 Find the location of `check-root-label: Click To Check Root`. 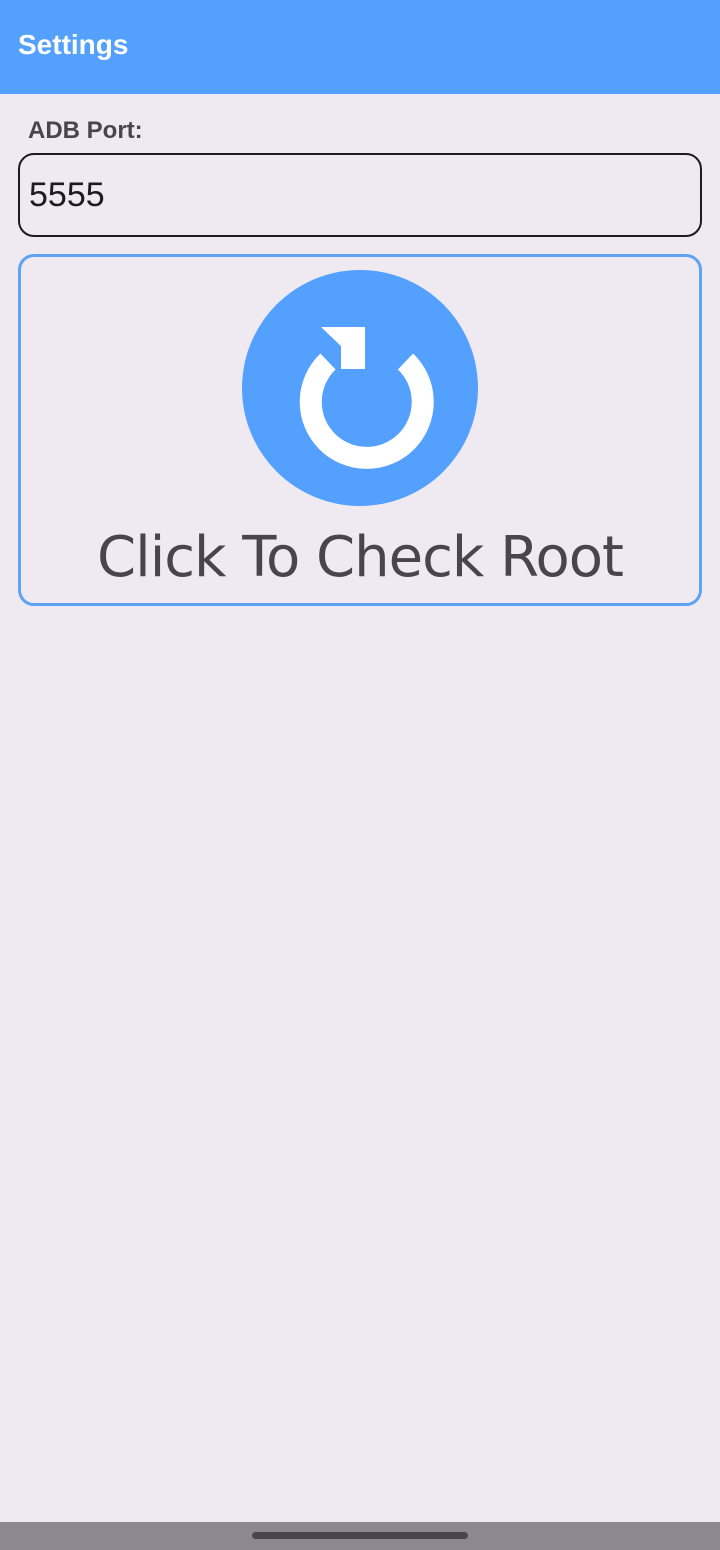

check-root-label: Click To Check Root is located at coordinates (360, 557).